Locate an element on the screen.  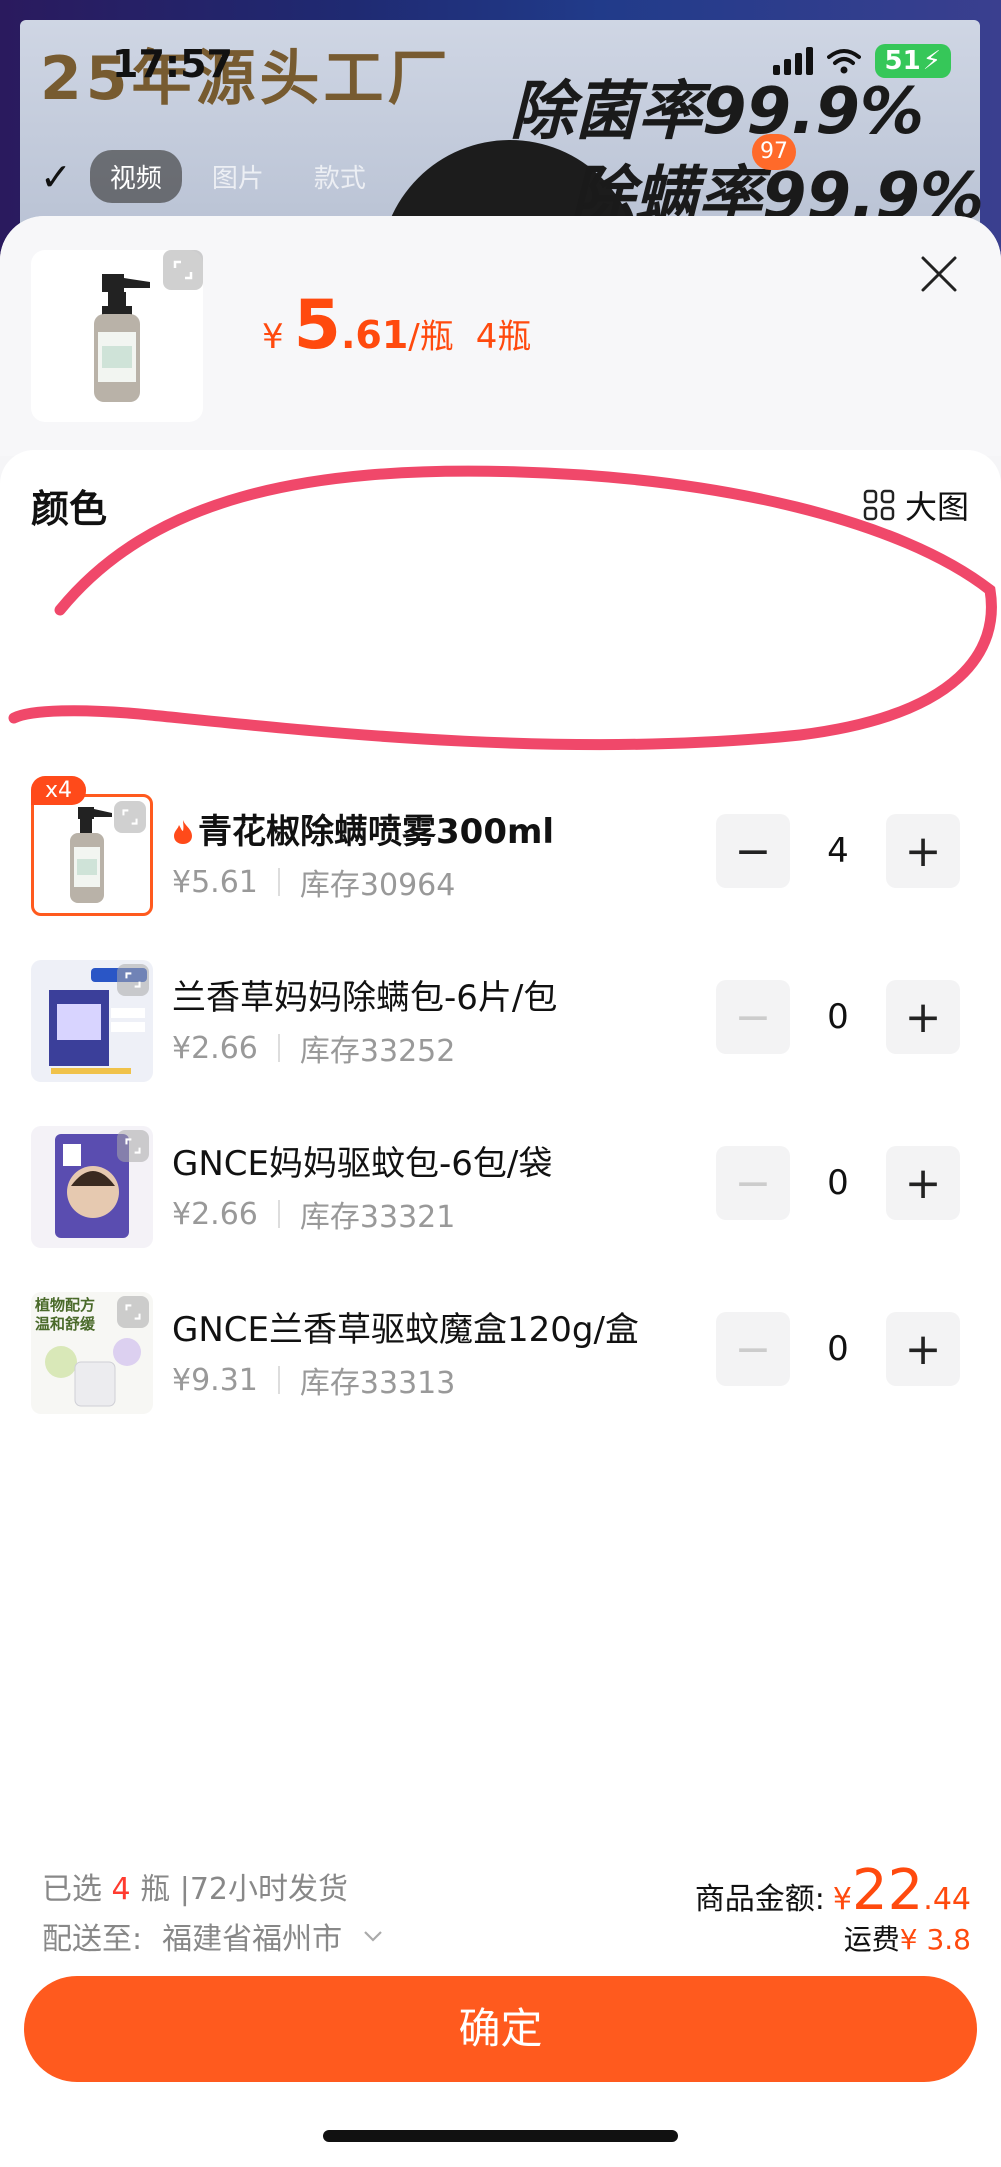
ship-to-selector: 配送至: 福建省福州市 is located at coordinates (213, 1936).